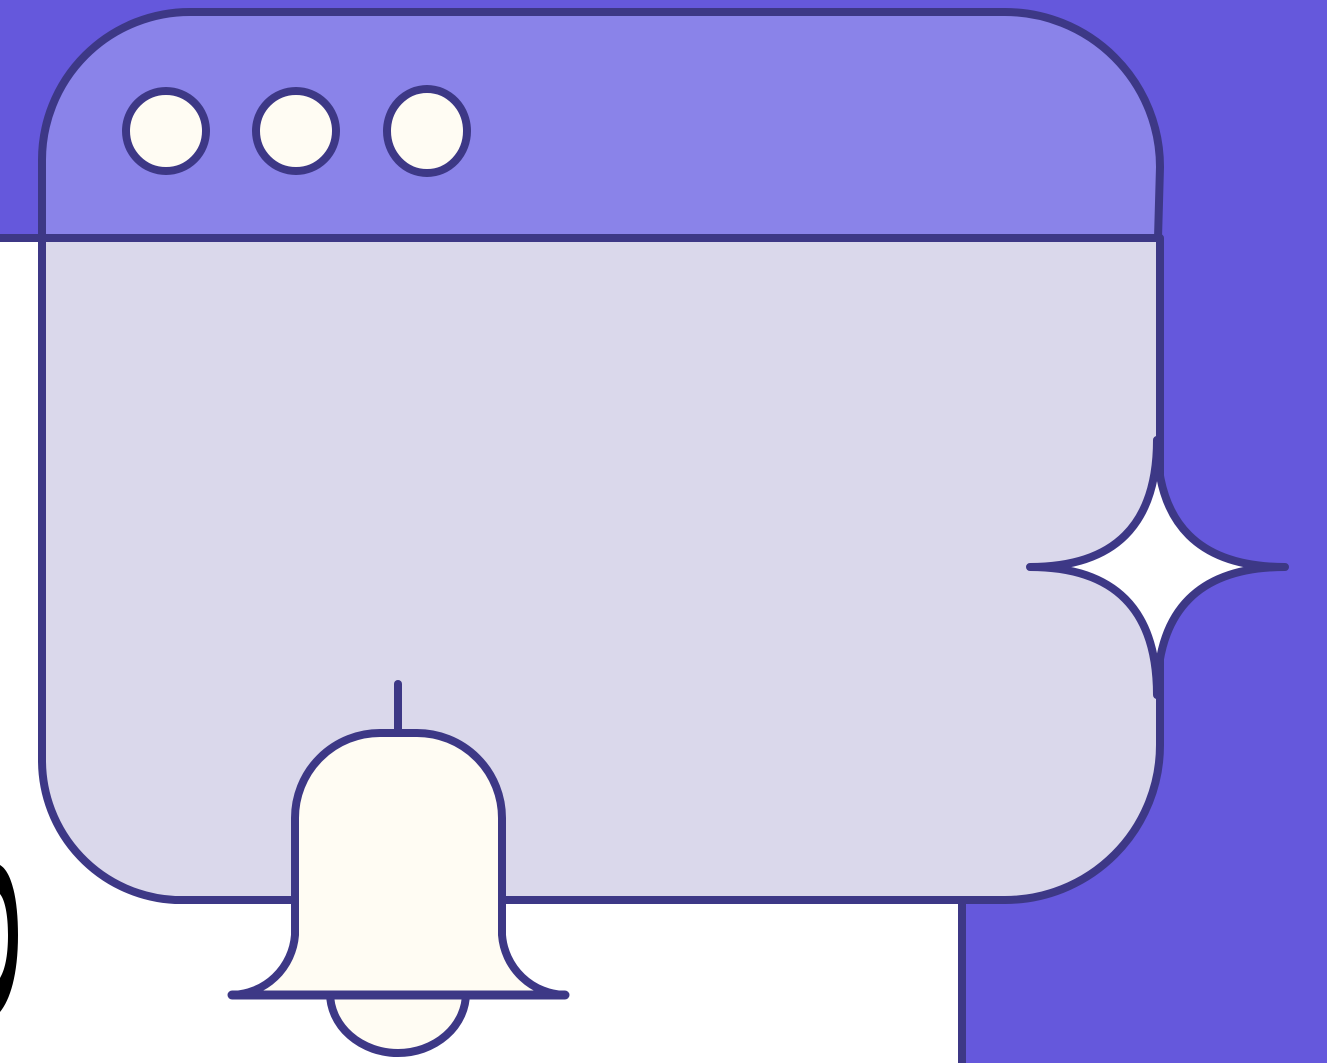  I want to click on window-controls, so click(296, 131).